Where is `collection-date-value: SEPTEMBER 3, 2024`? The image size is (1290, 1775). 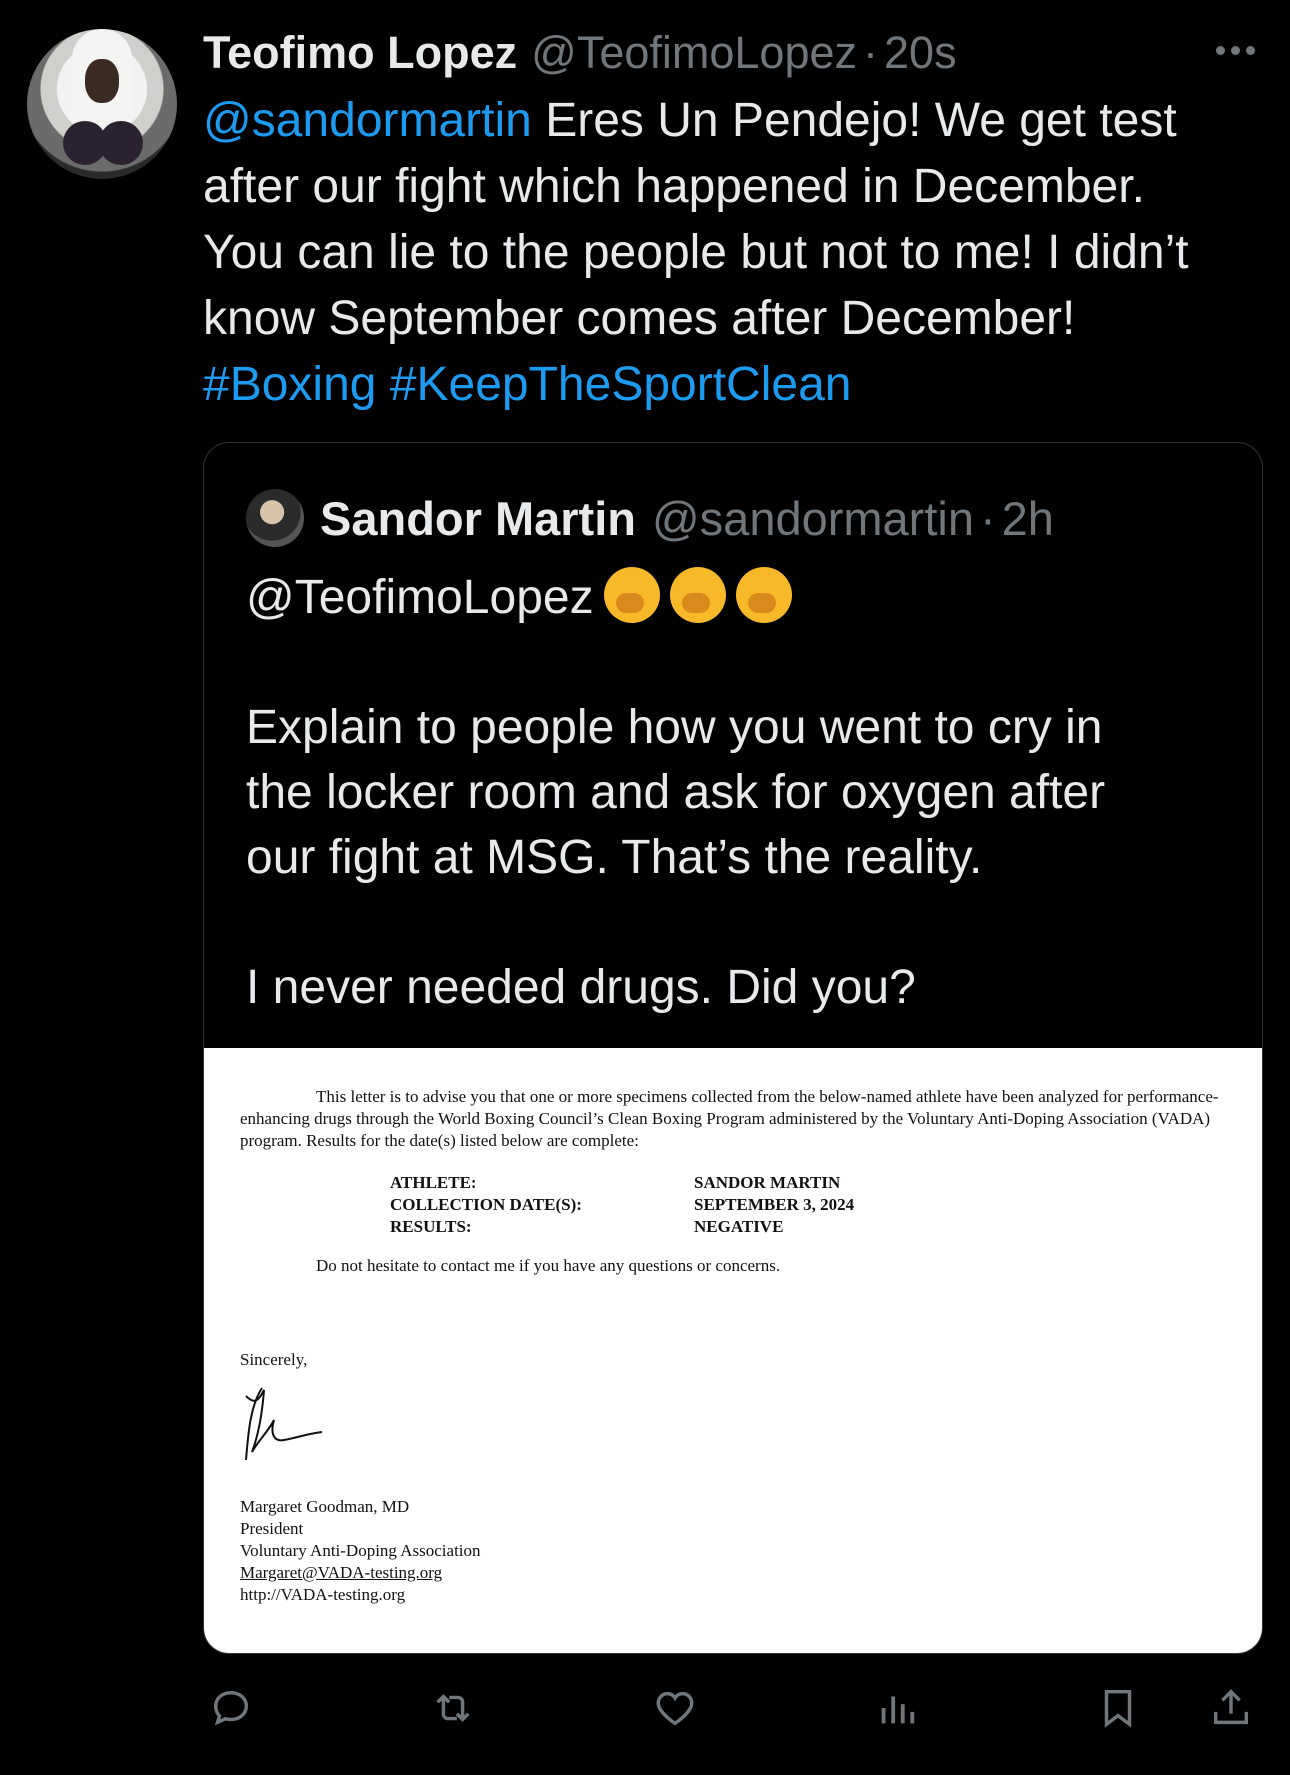
collection-date-value: SEPTEMBER 3, 2024 is located at coordinates (774, 1204).